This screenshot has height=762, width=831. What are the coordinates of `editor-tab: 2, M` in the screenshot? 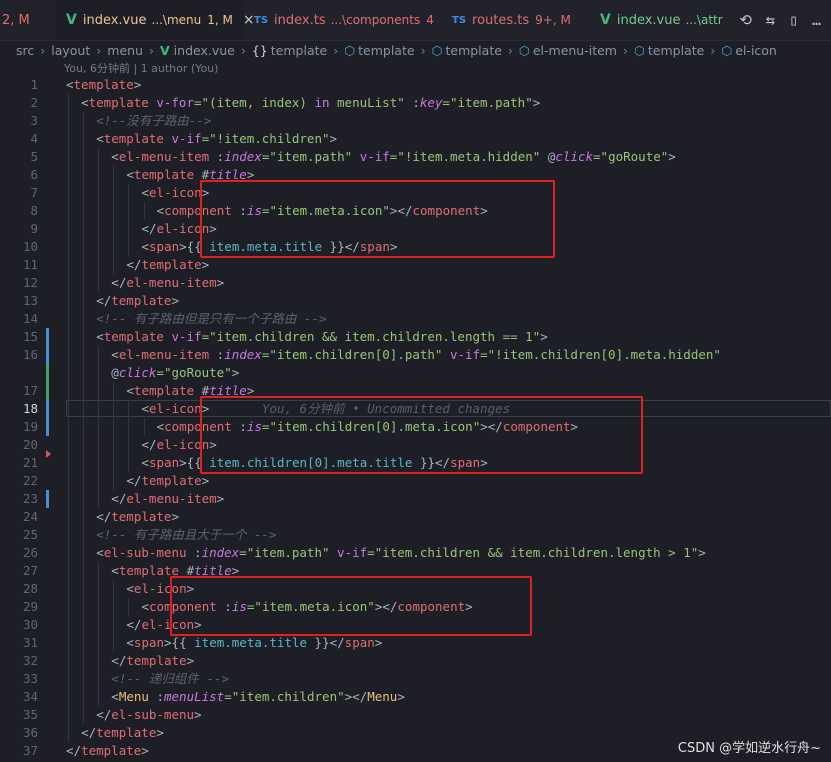 It's located at (28, 20).